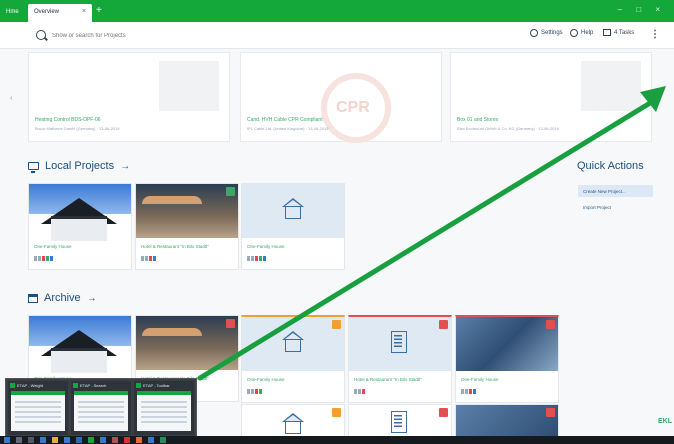 Image resolution: width=674 pixels, height=444 pixels. I want to click on settings-button: Settings, so click(546, 33).